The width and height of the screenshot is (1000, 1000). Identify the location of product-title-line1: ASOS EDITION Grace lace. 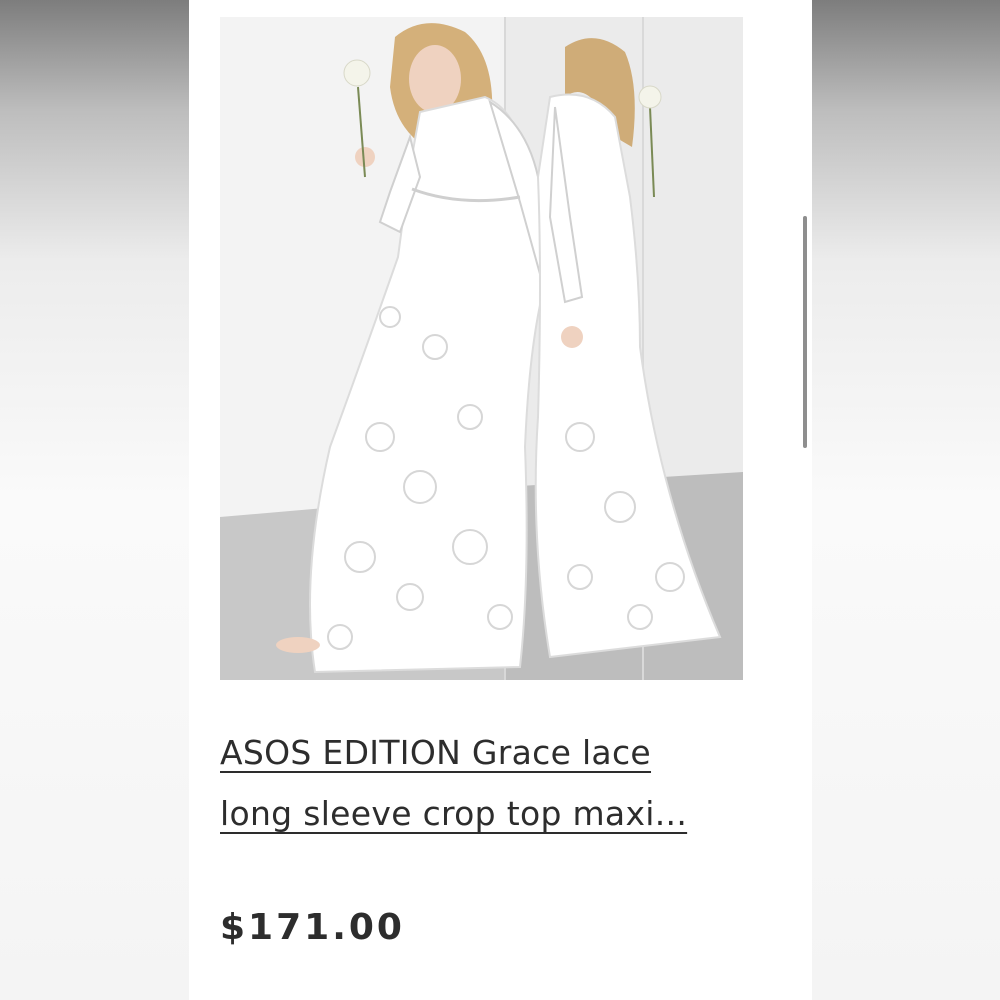
(436, 752).